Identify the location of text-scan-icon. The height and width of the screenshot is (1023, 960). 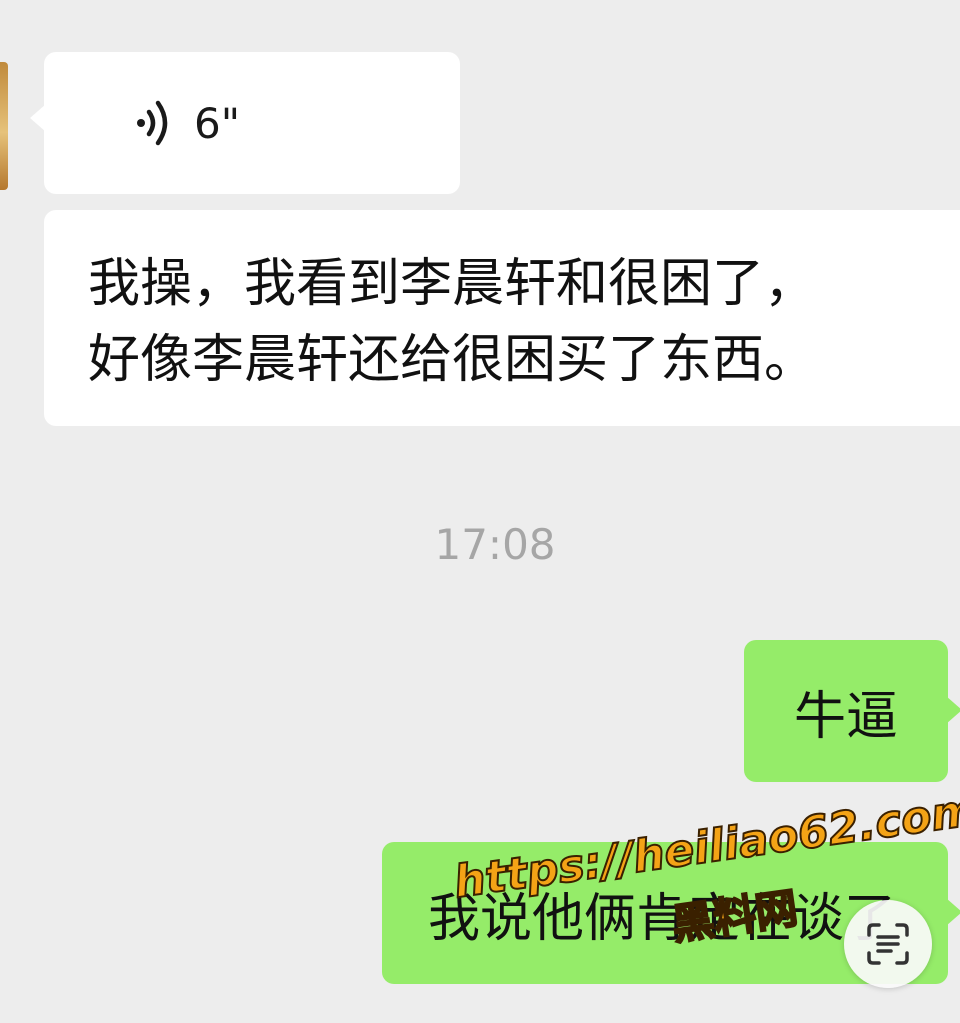
(888, 944).